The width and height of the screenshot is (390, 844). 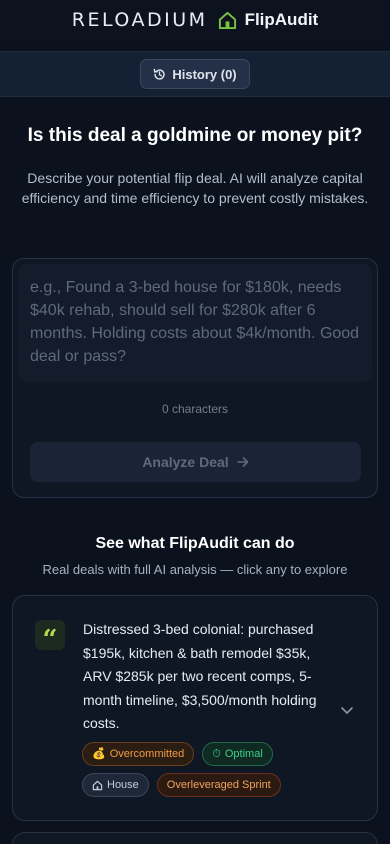 I want to click on arrow-right-icon, so click(x=242, y=462).